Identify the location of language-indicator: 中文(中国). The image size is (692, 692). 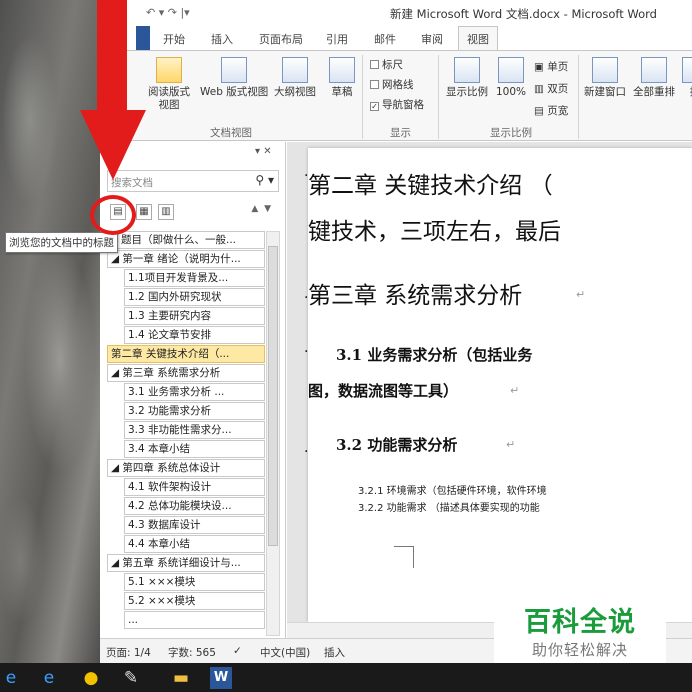
(285, 652).